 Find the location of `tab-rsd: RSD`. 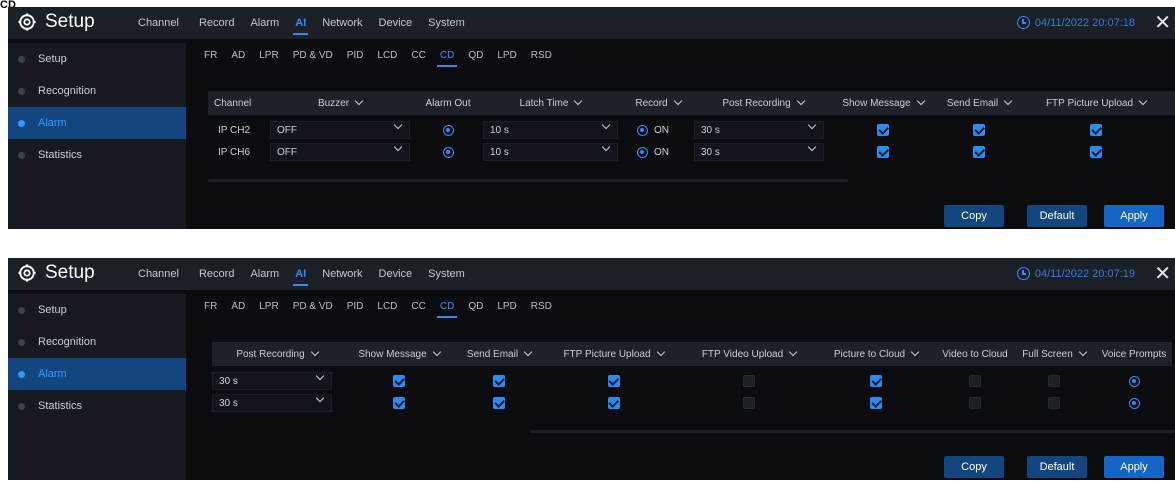

tab-rsd: RSD is located at coordinates (541, 307).